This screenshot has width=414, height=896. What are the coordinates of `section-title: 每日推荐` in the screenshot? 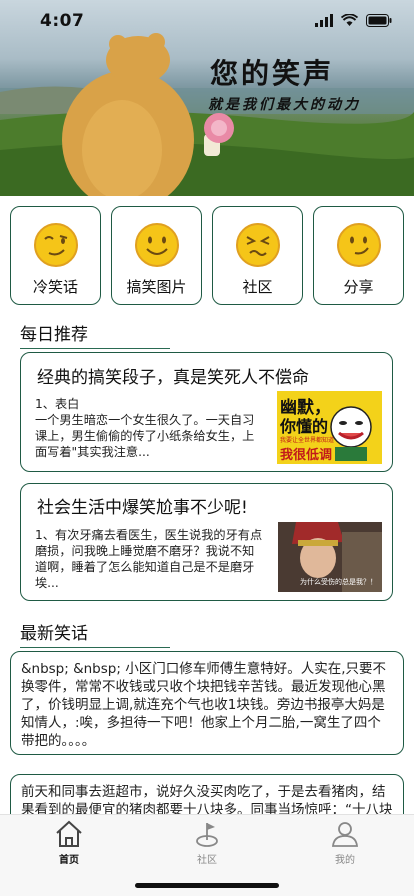 It's located at (54, 335).